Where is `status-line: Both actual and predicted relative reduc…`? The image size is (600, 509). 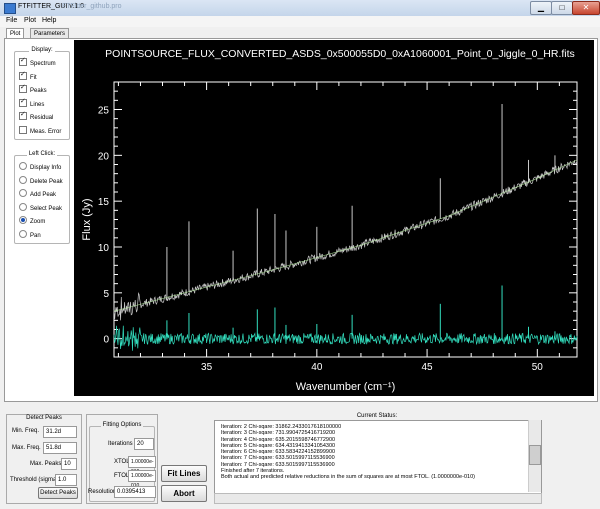 status-line: Both actual and predicted relative reduc… is located at coordinates (348, 477).